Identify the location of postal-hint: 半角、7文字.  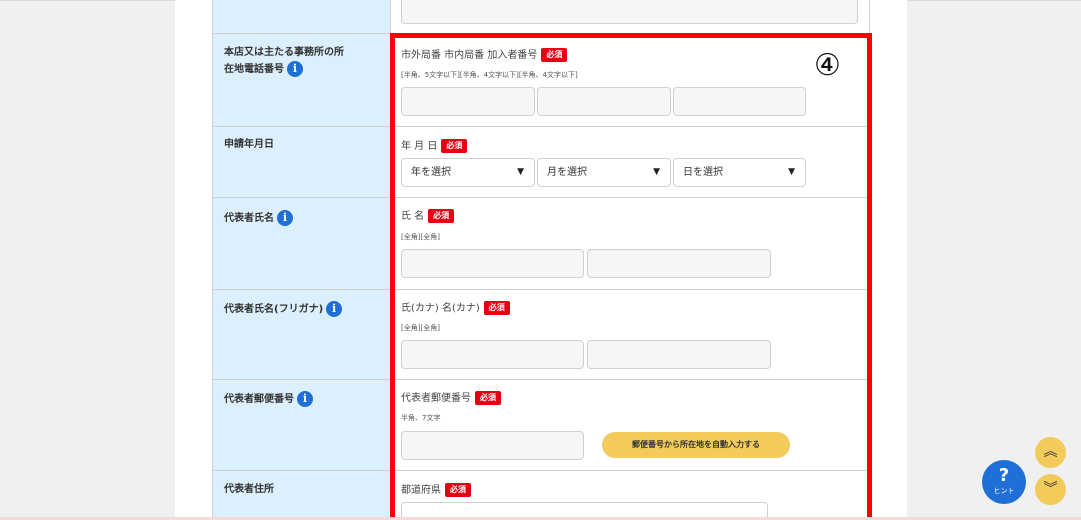
(421, 418).